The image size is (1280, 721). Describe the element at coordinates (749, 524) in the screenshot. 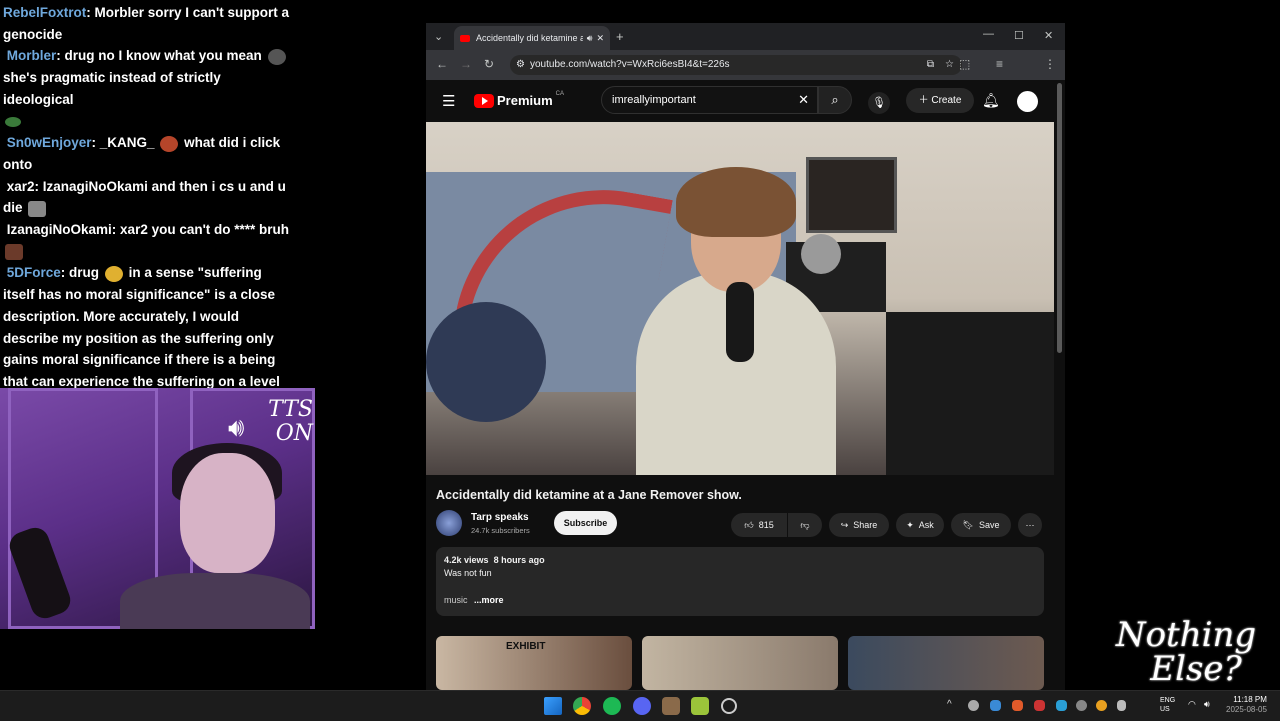

I see `thumbs-up-icon: 👍︎` at that location.